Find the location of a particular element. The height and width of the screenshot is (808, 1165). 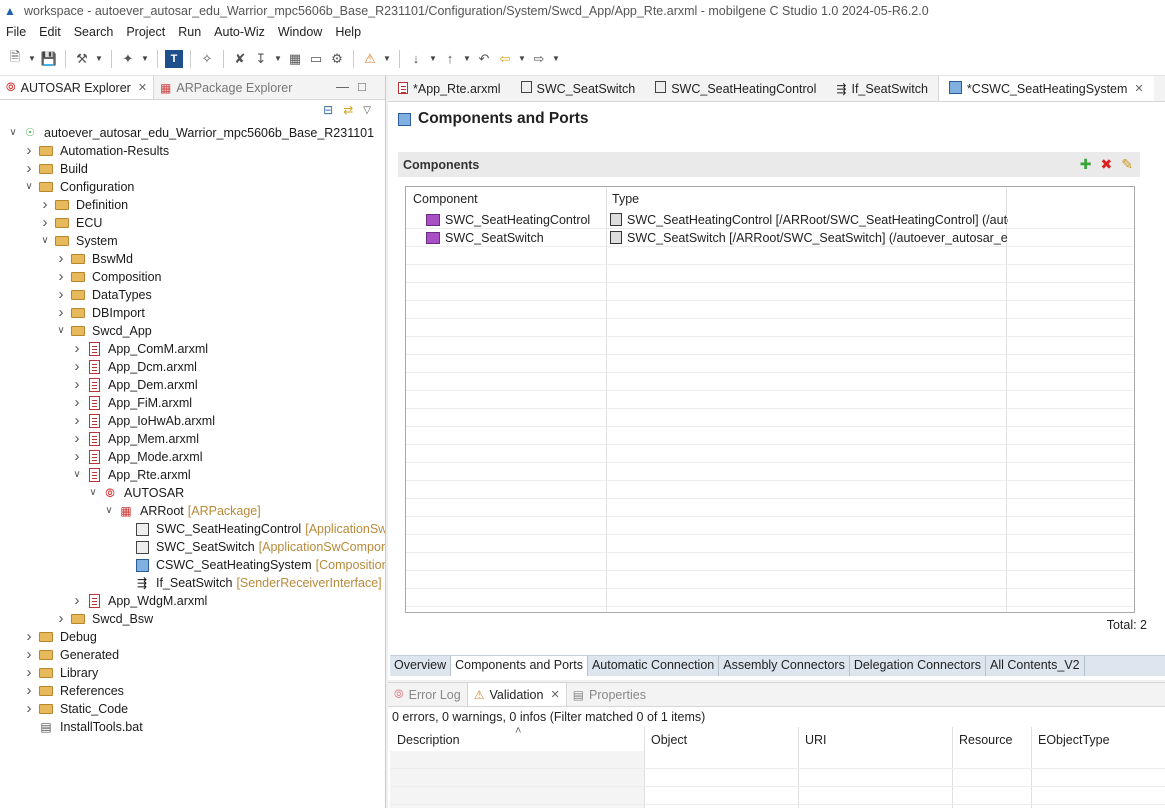

tab-error-log: ⦾ Error Log is located at coordinates (427, 694).